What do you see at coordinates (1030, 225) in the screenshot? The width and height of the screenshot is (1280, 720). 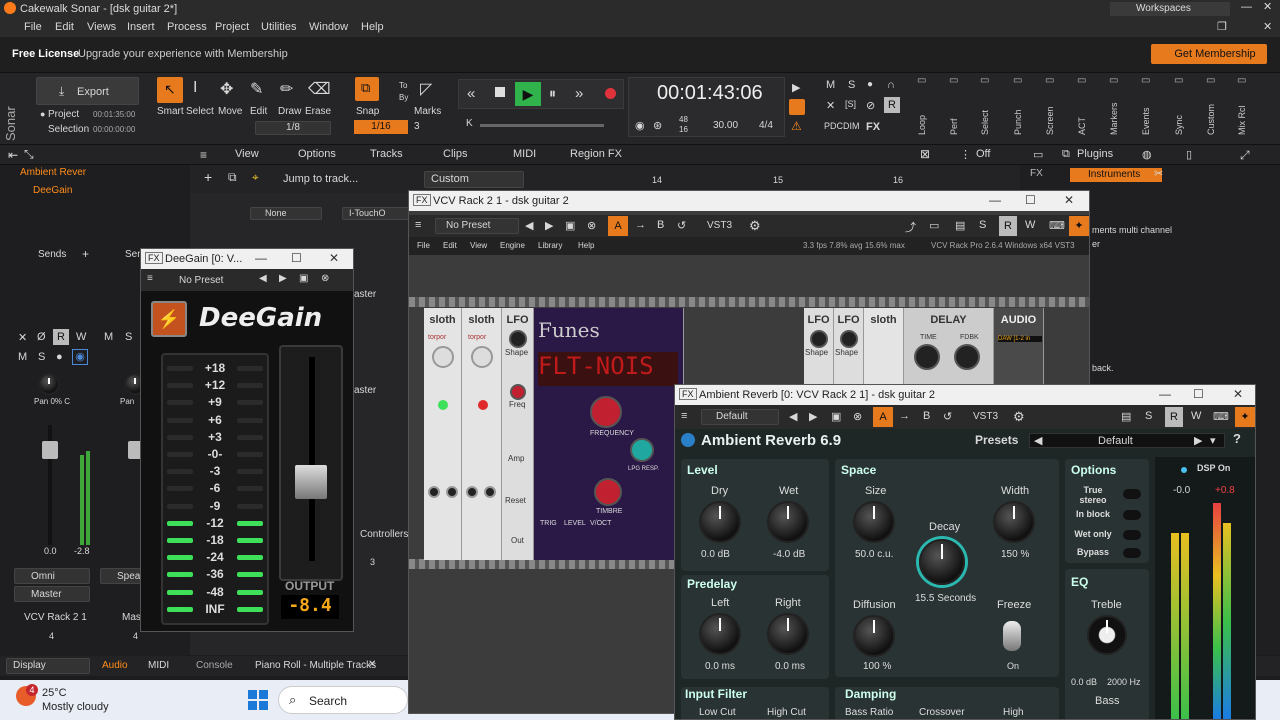 I see `write-button: W` at bounding box center [1030, 225].